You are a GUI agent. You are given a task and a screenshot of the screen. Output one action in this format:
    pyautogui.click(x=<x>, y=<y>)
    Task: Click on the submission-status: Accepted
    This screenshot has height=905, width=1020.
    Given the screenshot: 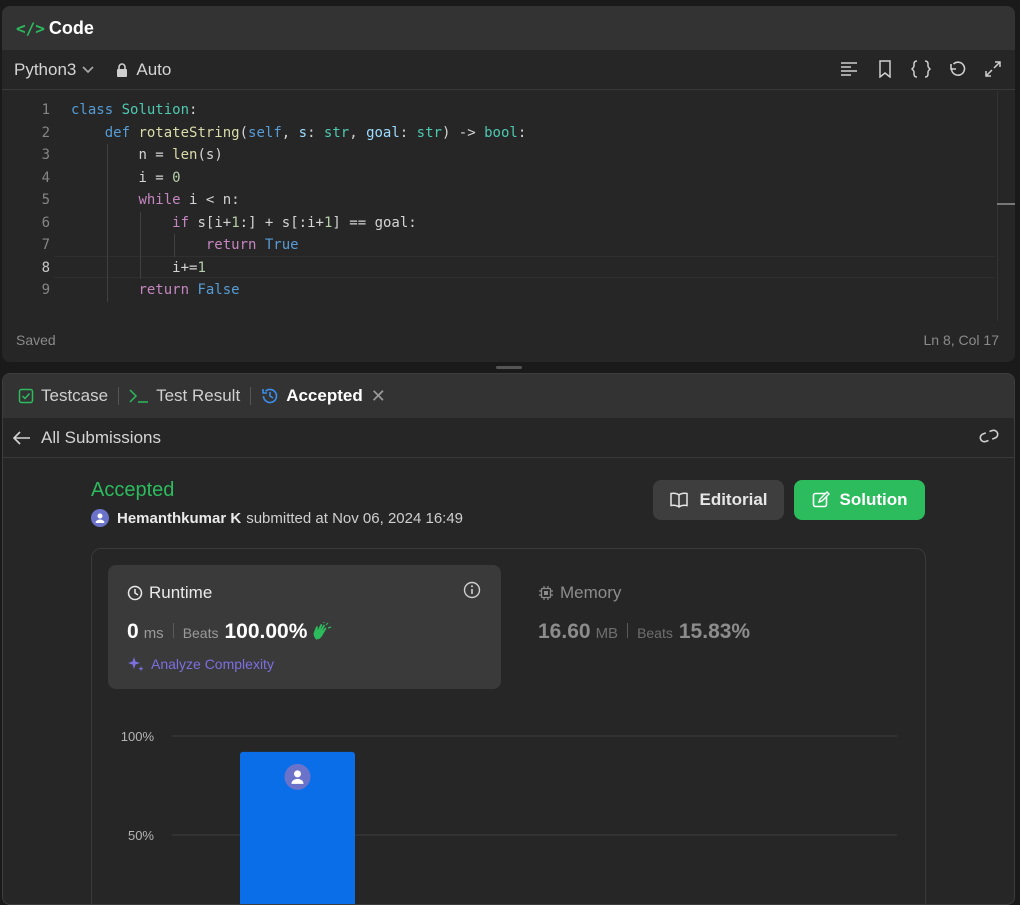 What is the action you would take?
    pyautogui.click(x=133, y=490)
    